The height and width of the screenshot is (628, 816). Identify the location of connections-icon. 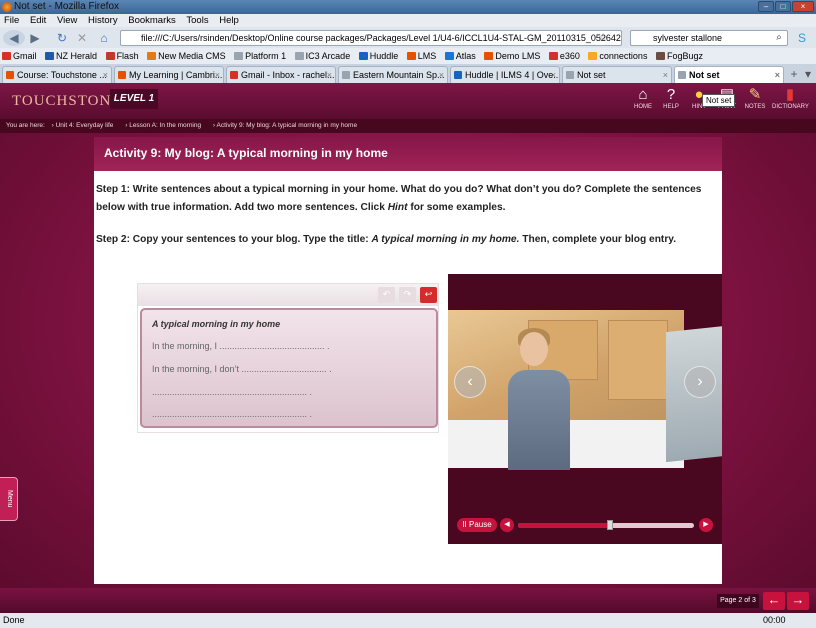
(593, 56).